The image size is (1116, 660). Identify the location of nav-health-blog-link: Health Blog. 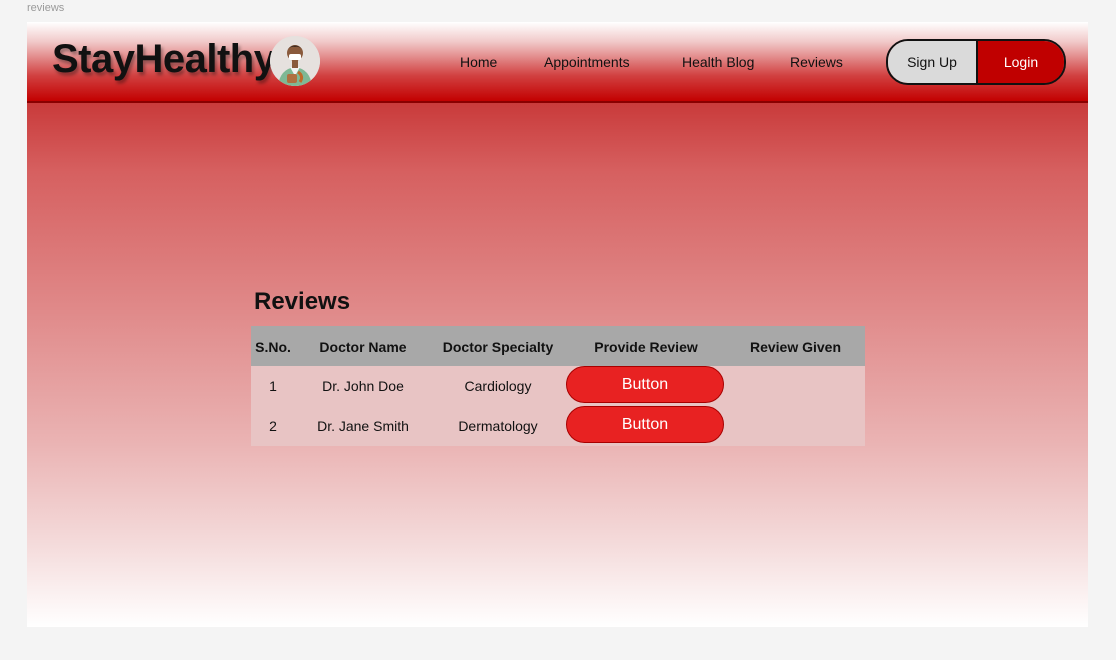
(718, 62).